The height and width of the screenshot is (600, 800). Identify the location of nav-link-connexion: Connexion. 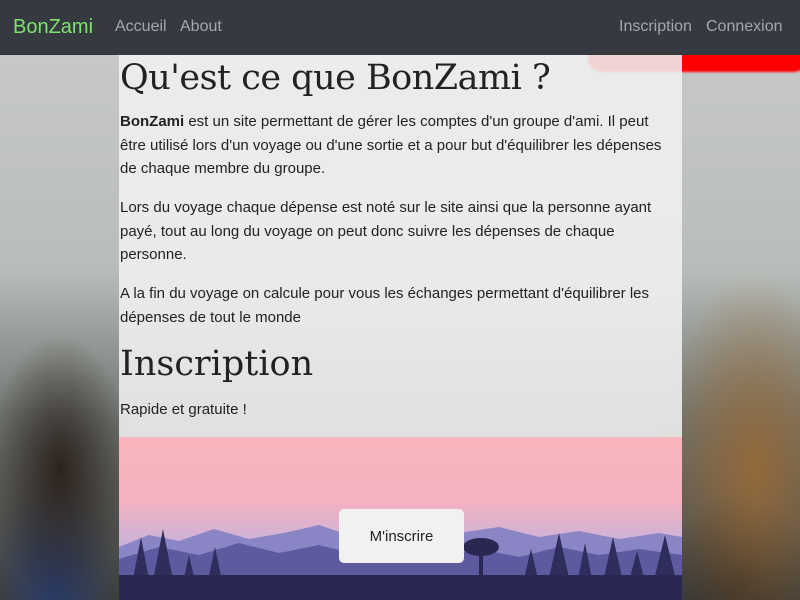
(744, 27).